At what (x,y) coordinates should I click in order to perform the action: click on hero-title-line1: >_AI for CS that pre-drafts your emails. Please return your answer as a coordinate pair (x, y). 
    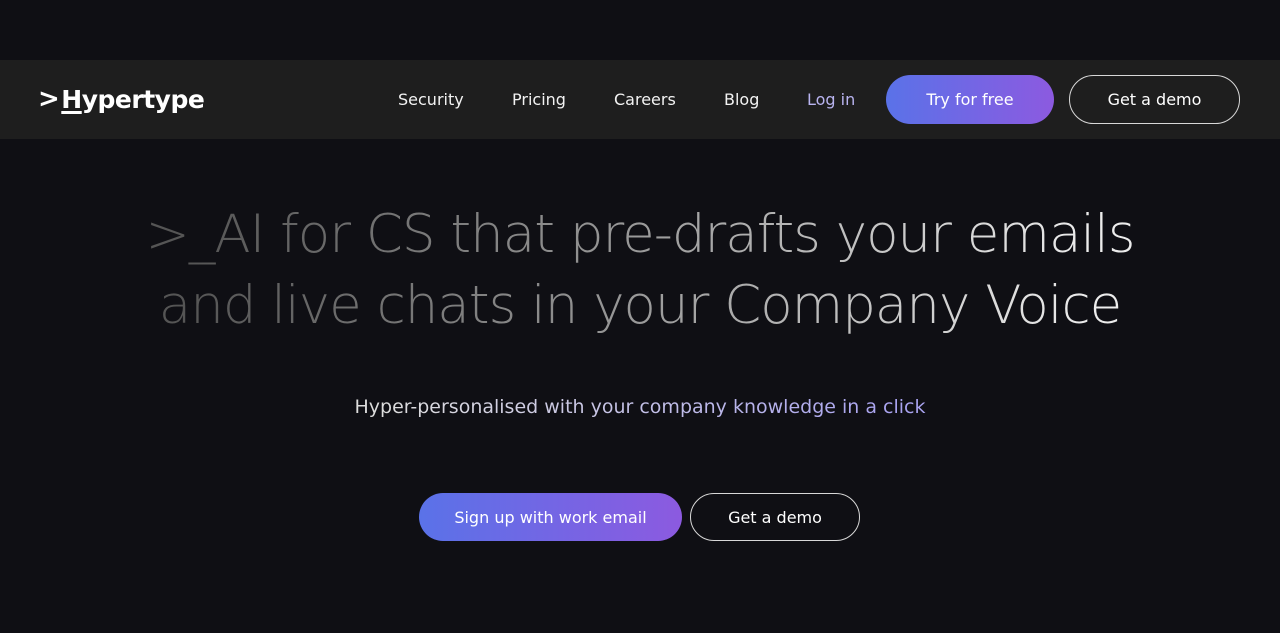
    Looking at the image, I should click on (640, 234).